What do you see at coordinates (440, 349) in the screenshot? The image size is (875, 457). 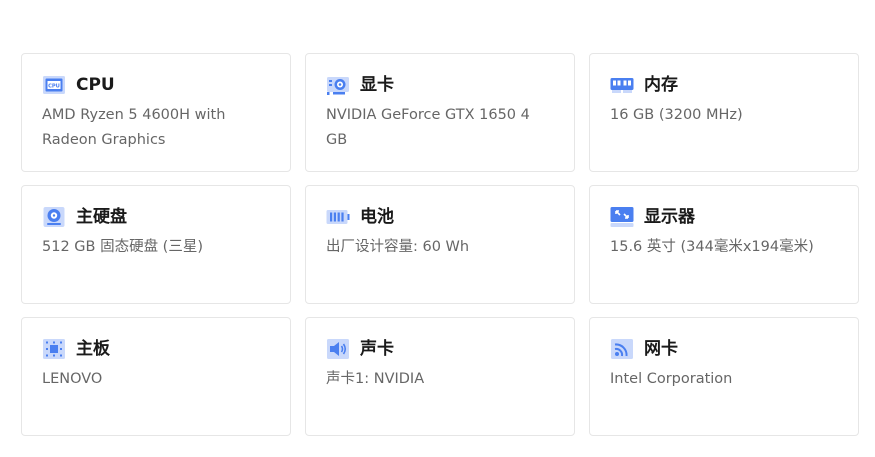 I see `card-header: 声卡` at bounding box center [440, 349].